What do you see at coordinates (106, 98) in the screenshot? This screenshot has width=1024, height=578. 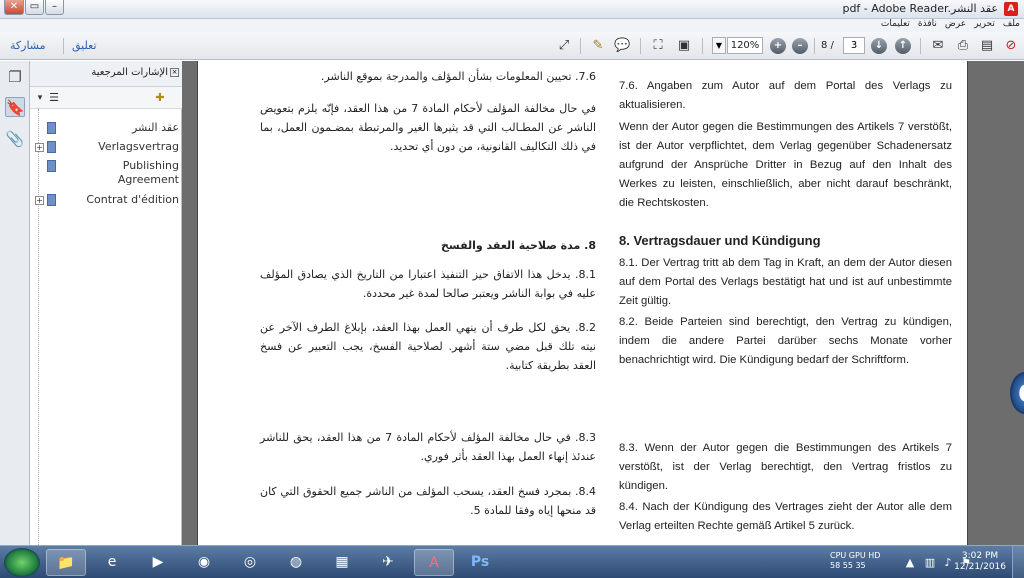 I see `bookmarks-toolbar: ▾ ☰ ✚` at bounding box center [106, 98].